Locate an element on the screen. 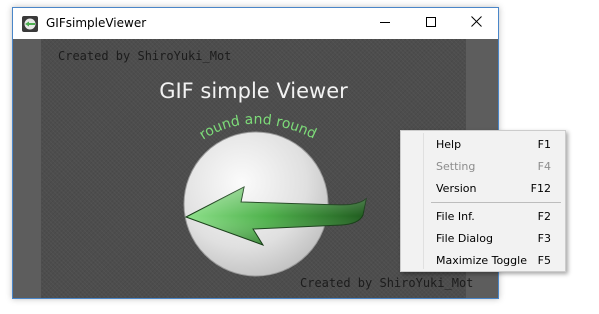 The image size is (599, 314). menu-item-shortcut: F1 is located at coordinates (544, 144).